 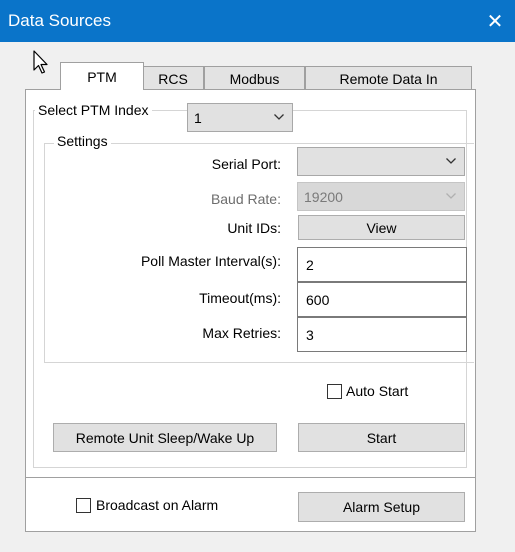 I want to click on alarm-setup-label: Alarm Setup, so click(x=381, y=507).